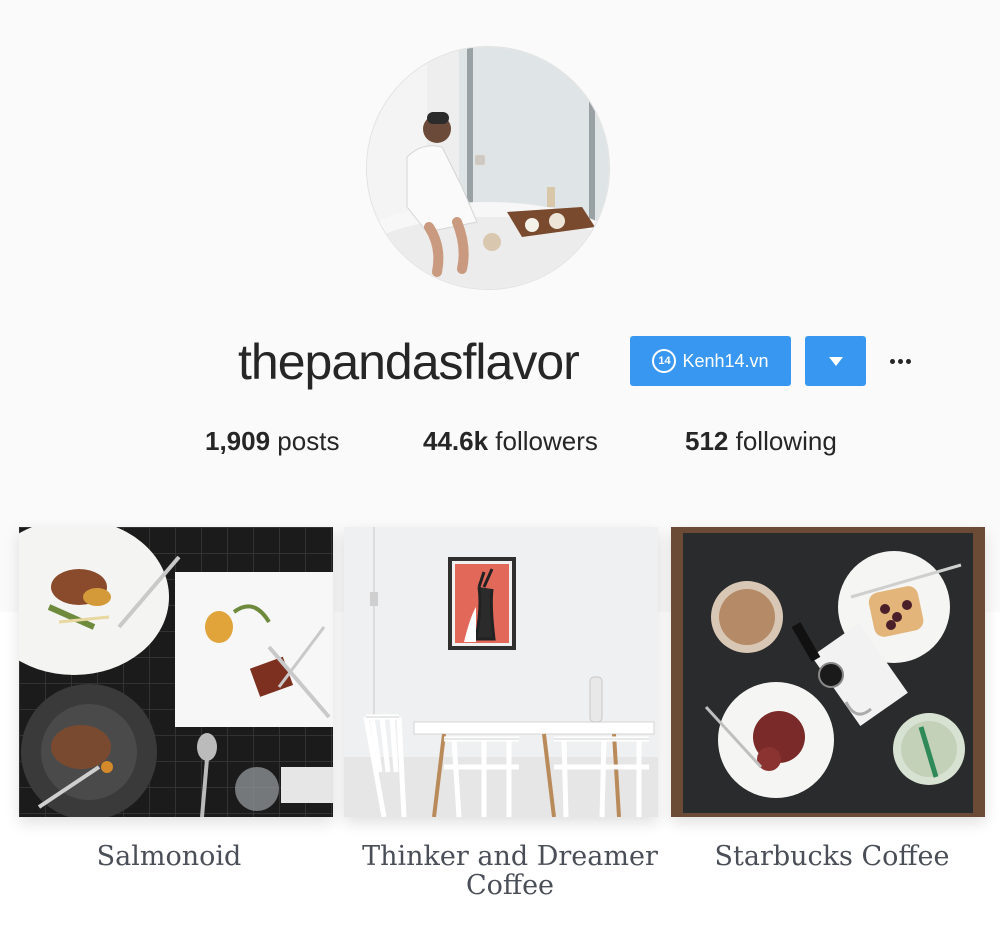 The height and width of the screenshot is (932, 1000). Describe the element at coordinates (510, 871) in the screenshot. I see `post-caption: Thinker and Dreamer Coffee` at that location.